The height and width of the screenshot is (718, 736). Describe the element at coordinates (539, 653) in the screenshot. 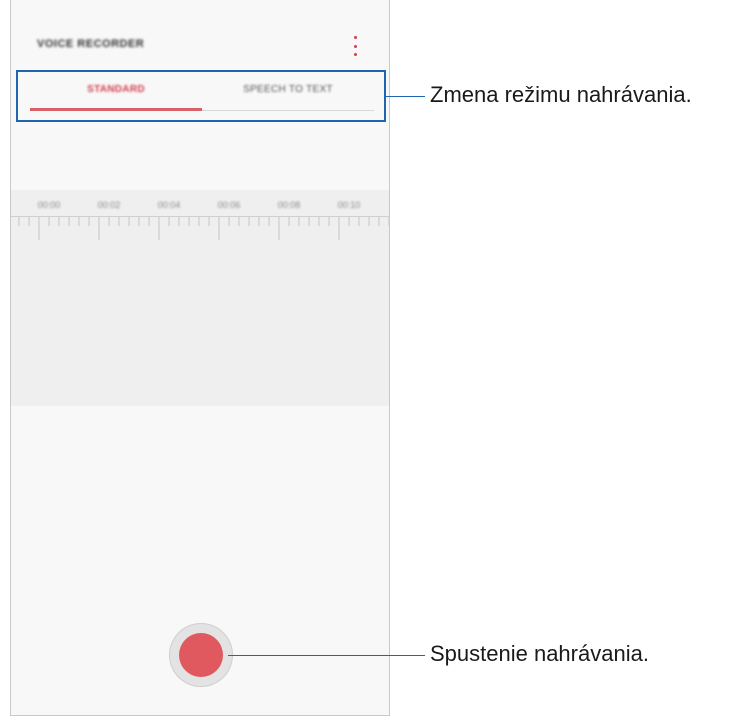

I see `callout-record-text: Spustenie nahrávania.` at that location.